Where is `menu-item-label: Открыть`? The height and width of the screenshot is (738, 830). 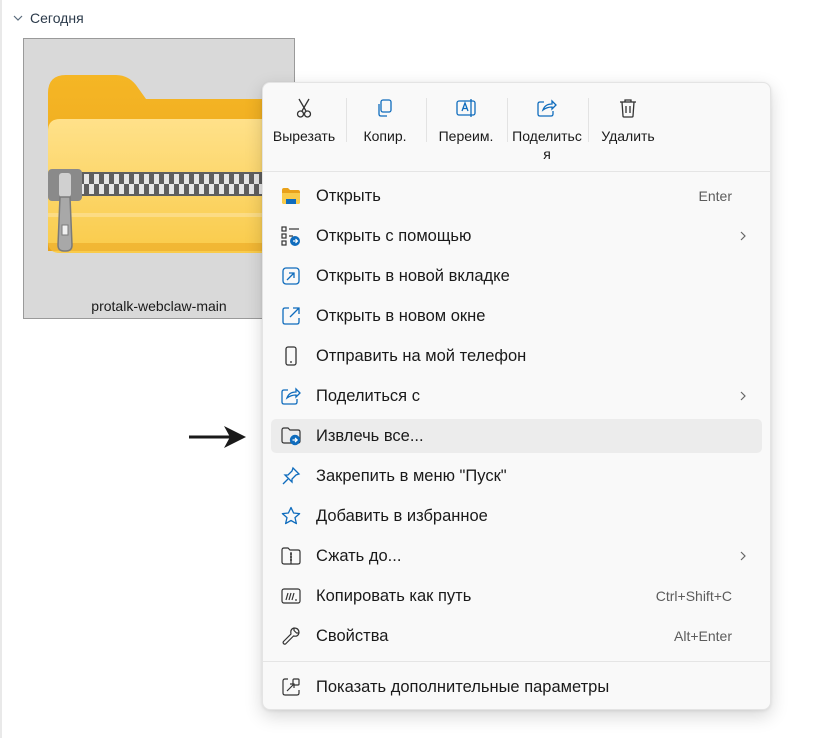
menu-item-label: Открыть is located at coordinates (348, 196).